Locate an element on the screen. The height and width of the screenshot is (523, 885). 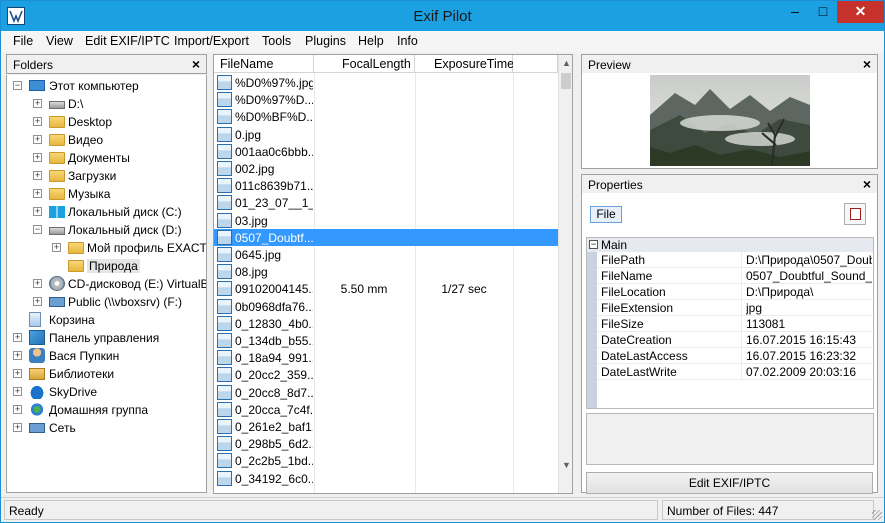
tree-item-documents: + Документы is located at coordinates (106, 158).